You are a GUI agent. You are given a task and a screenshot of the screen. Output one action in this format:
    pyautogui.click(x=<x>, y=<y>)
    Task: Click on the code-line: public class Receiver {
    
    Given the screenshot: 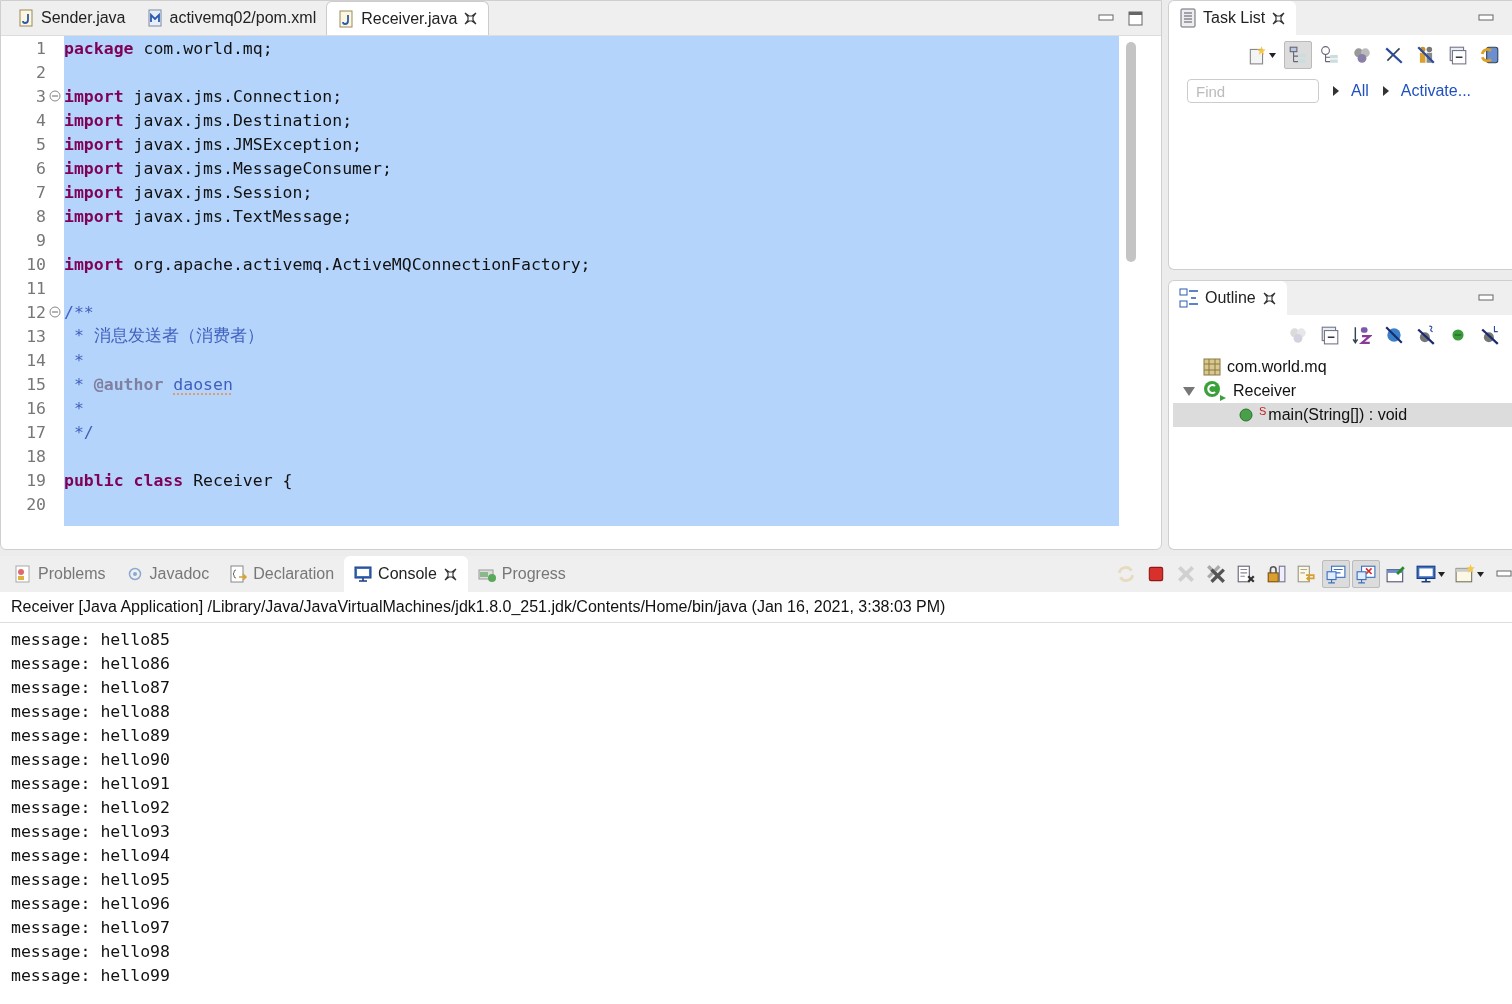 What is the action you would take?
    pyautogui.click(x=178, y=480)
    